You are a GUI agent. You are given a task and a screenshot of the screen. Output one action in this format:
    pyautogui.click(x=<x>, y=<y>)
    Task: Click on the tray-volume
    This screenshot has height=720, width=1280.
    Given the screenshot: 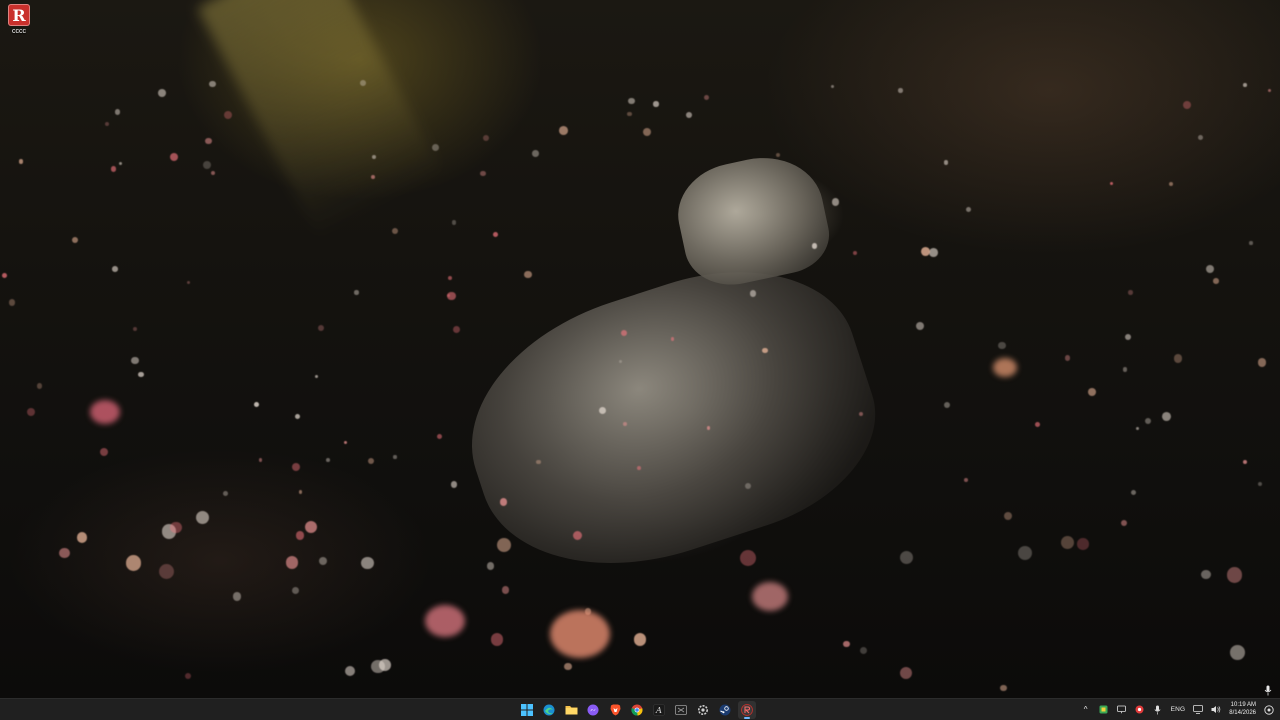 What is the action you would take?
    pyautogui.click(x=1216, y=709)
    